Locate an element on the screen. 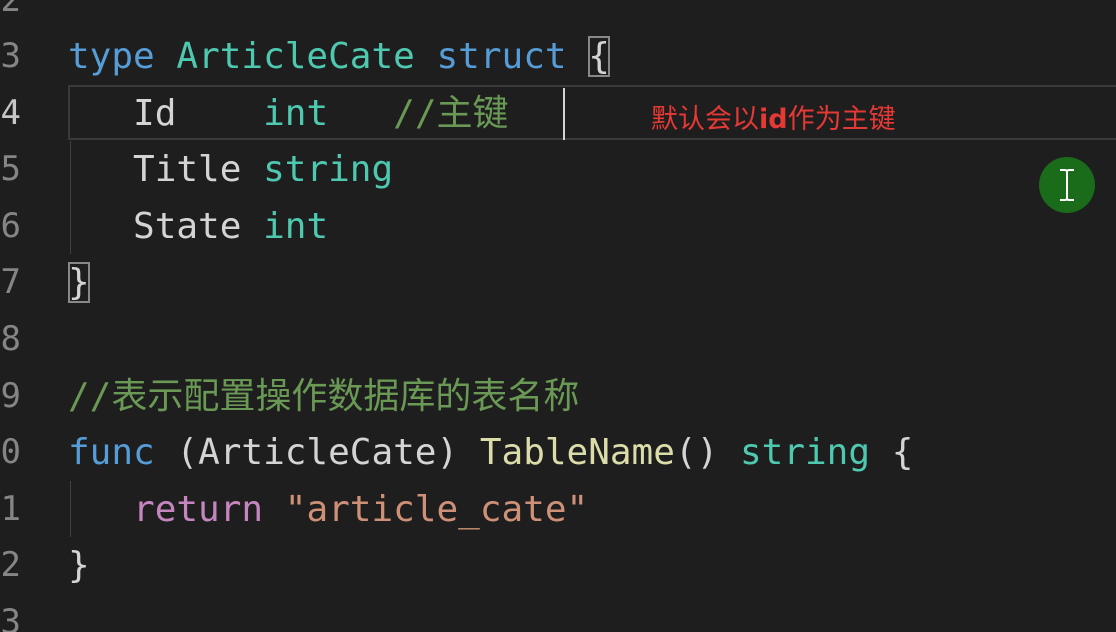 The width and height of the screenshot is (1116, 632). field-type: string is located at coordinates (328, 169).